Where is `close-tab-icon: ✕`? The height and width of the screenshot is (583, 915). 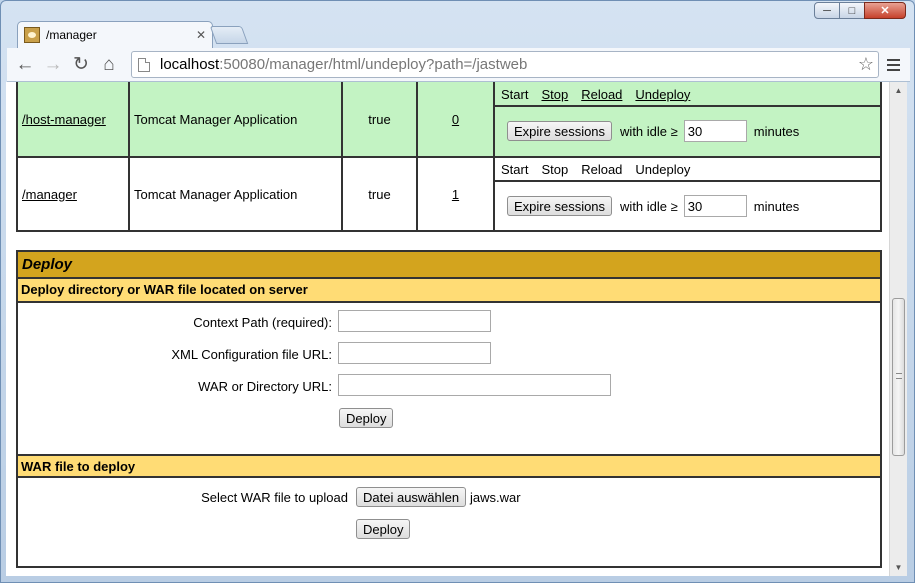 close-tab-icon: ✕ is located at coordinates (201, 35).